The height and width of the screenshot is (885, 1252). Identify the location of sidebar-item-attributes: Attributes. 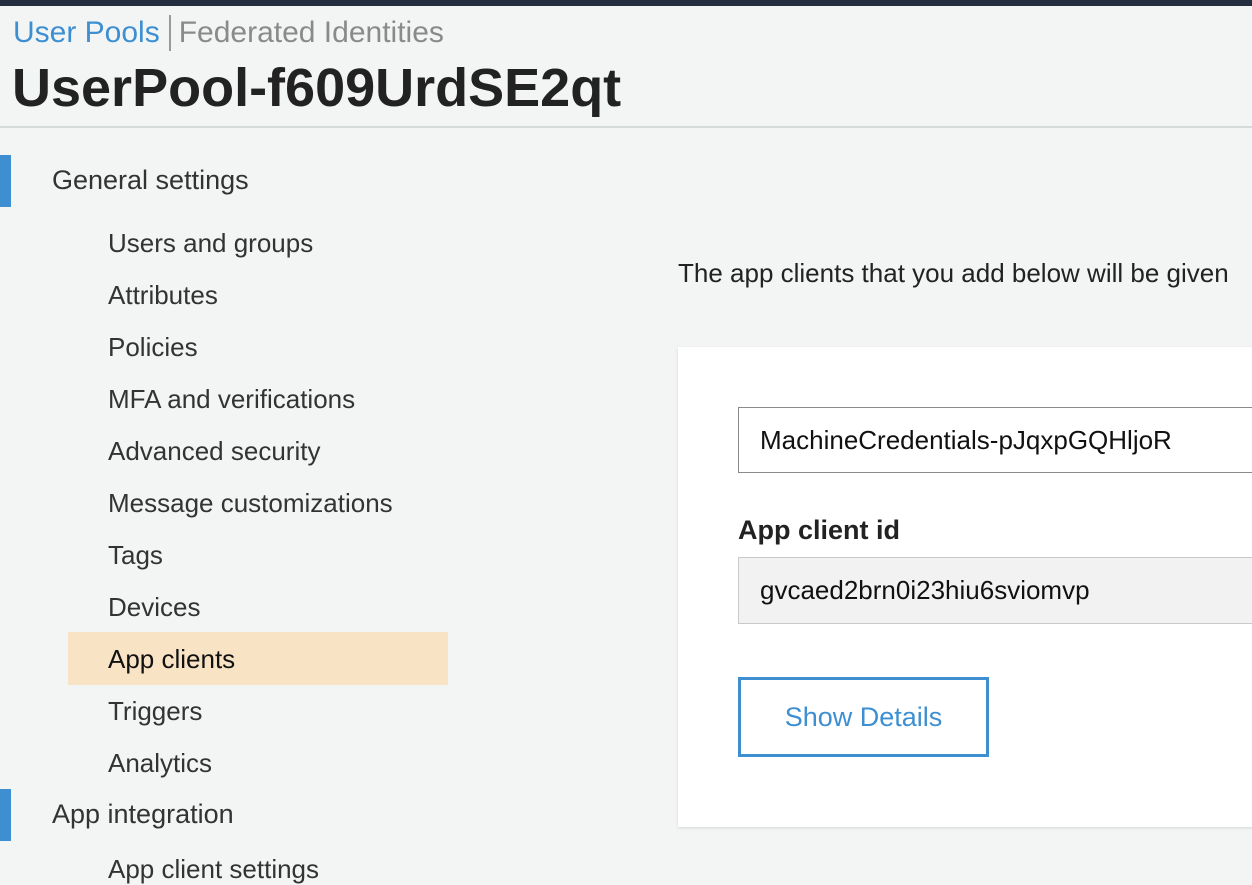
(163, 295).